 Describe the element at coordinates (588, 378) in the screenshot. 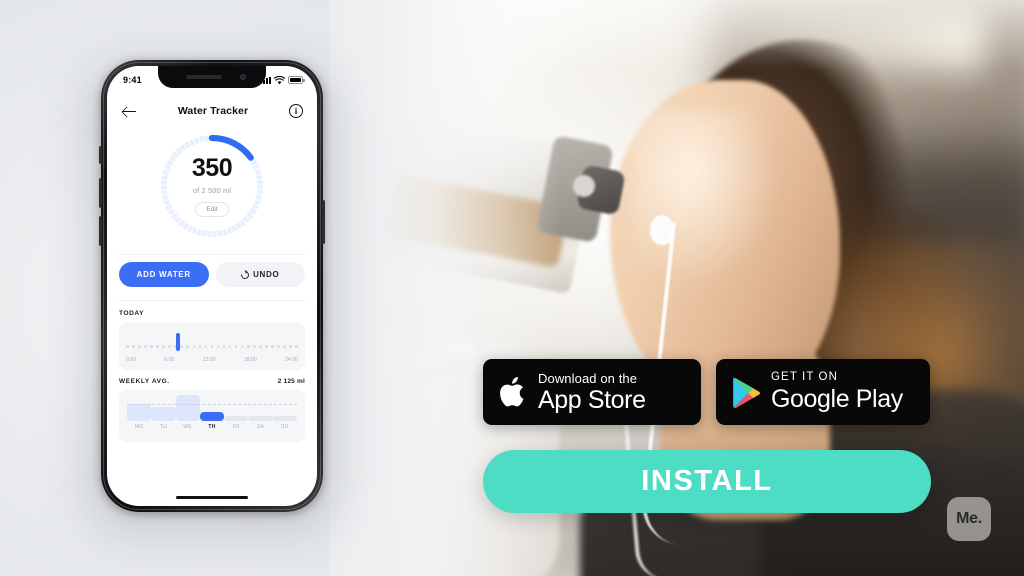

I see `app-store-badge-small: Download on the` at that location.